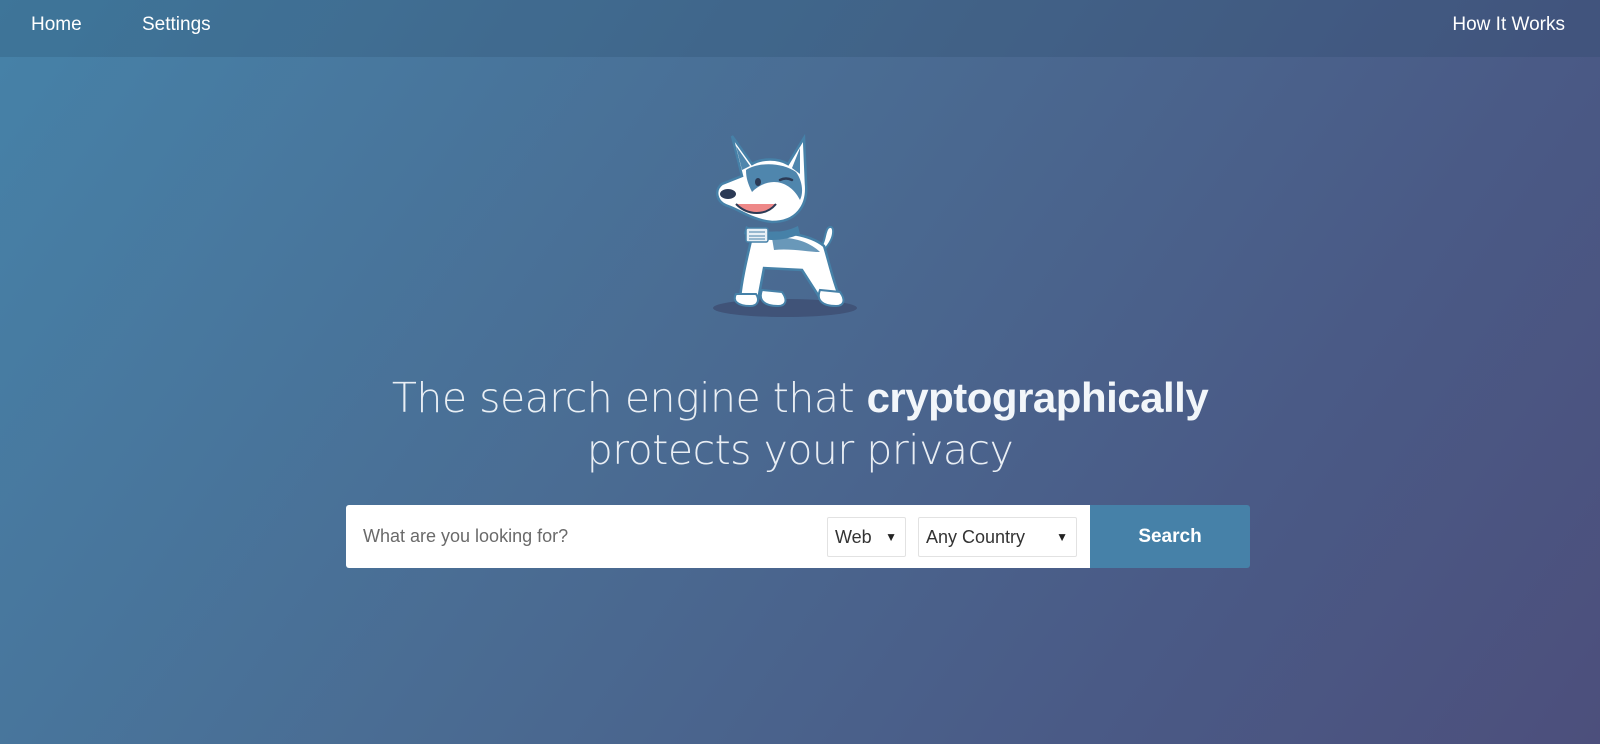  Describe the element at coordinates (56, 25) in the screenshot. I see `nav-home-link: Home` at that location.